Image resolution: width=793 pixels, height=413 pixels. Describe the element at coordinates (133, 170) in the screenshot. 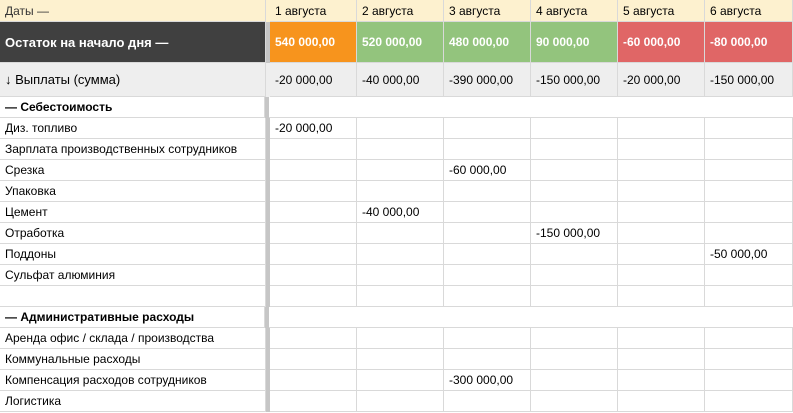

I see `expense-label-cell: Срезка` at that location.